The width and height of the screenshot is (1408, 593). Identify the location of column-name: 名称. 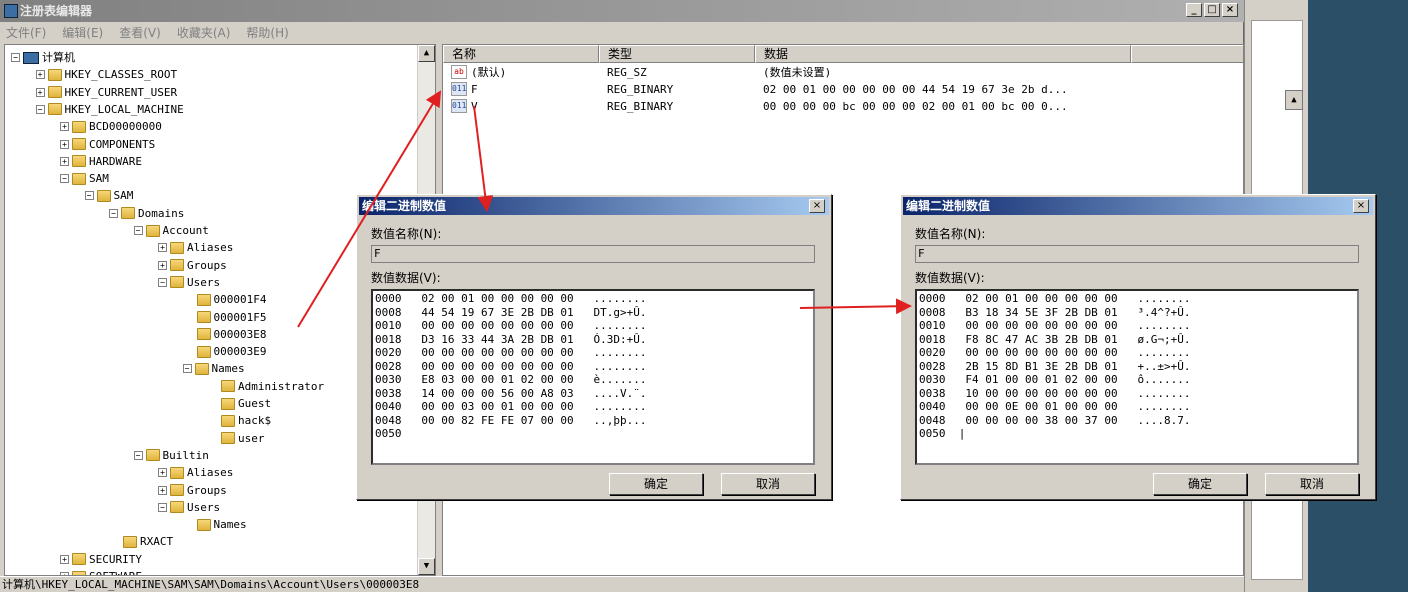
(521, 54).